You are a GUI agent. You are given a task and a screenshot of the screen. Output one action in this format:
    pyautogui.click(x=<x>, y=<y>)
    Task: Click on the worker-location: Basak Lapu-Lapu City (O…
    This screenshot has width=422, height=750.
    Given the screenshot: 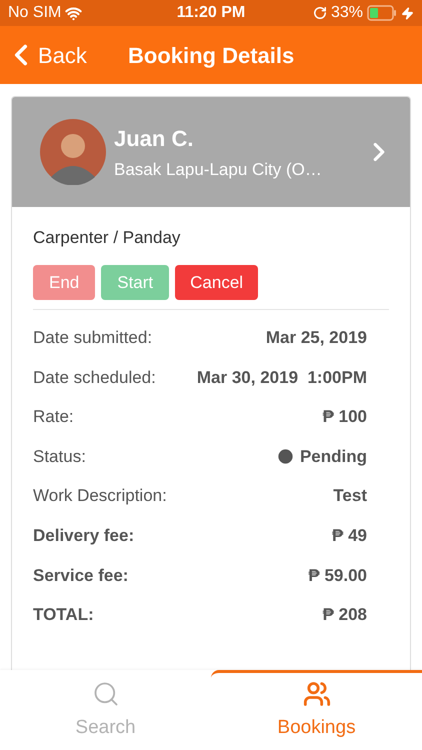 What is the action you would take?
    pyautogui.click(x=218, y=169)
    